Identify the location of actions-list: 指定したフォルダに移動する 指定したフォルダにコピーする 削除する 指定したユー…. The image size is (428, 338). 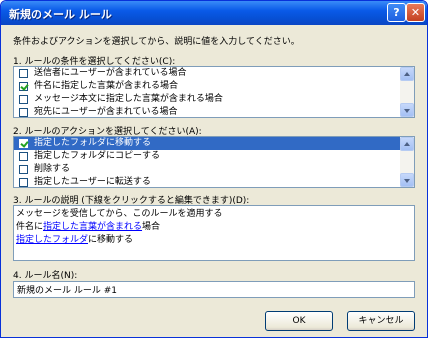
(214, 162).